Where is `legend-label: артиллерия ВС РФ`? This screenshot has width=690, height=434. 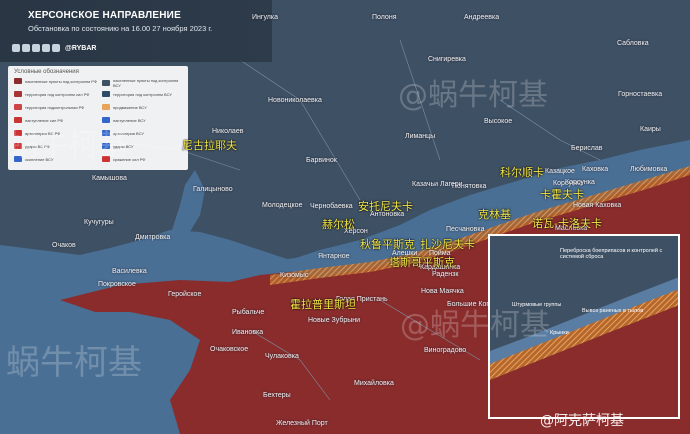 legend-label: артиллерия ВС РФ is located at coordinates (43, 133).